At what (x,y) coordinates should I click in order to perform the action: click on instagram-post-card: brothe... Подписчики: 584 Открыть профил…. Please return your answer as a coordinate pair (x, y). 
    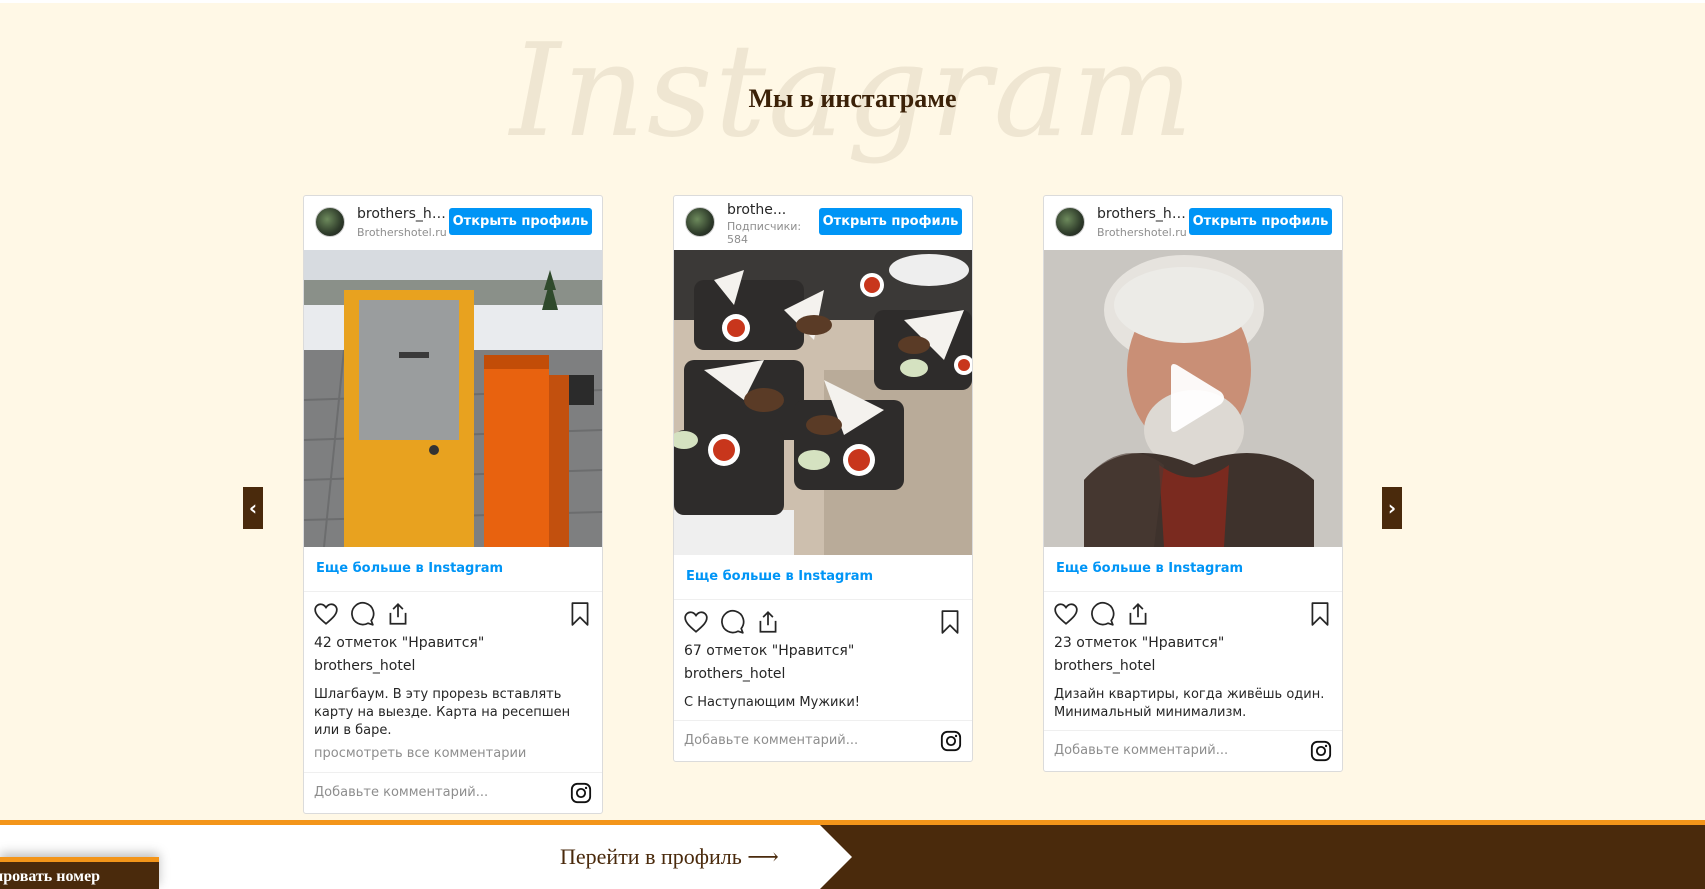
    Looking at the image, I should click on (823, 478).